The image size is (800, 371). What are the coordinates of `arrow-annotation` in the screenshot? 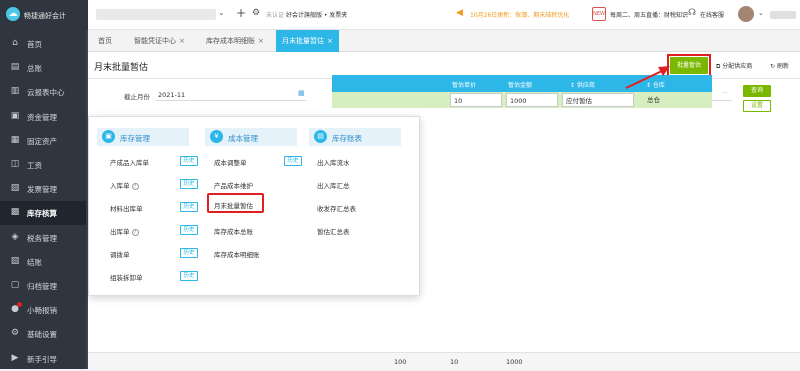 It's located at (647, 77).